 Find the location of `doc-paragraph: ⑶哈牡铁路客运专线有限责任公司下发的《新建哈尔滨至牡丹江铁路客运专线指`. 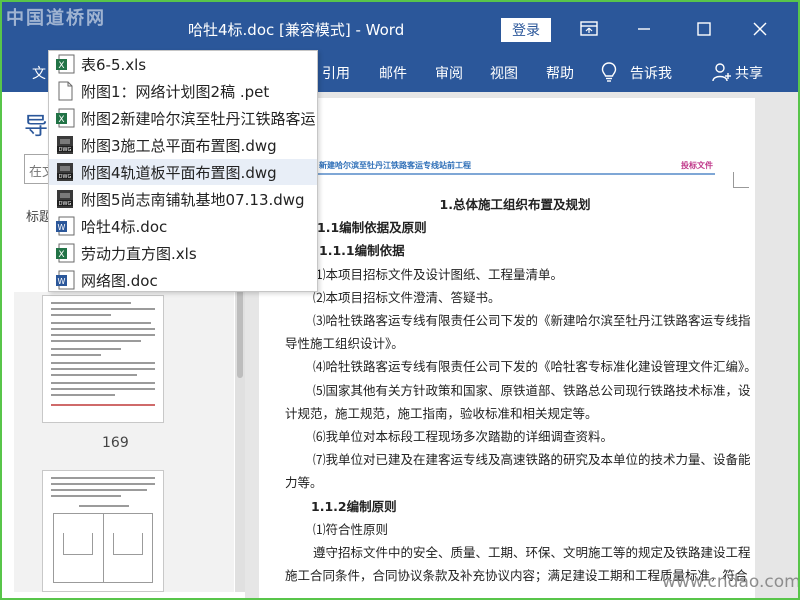

doc-paragraph: ⑶哈牡铁路客运专线有限责任公司下发的《新建哈尔滨至牡丹江铁路客运专线指 is located at coordinates (532, 321).